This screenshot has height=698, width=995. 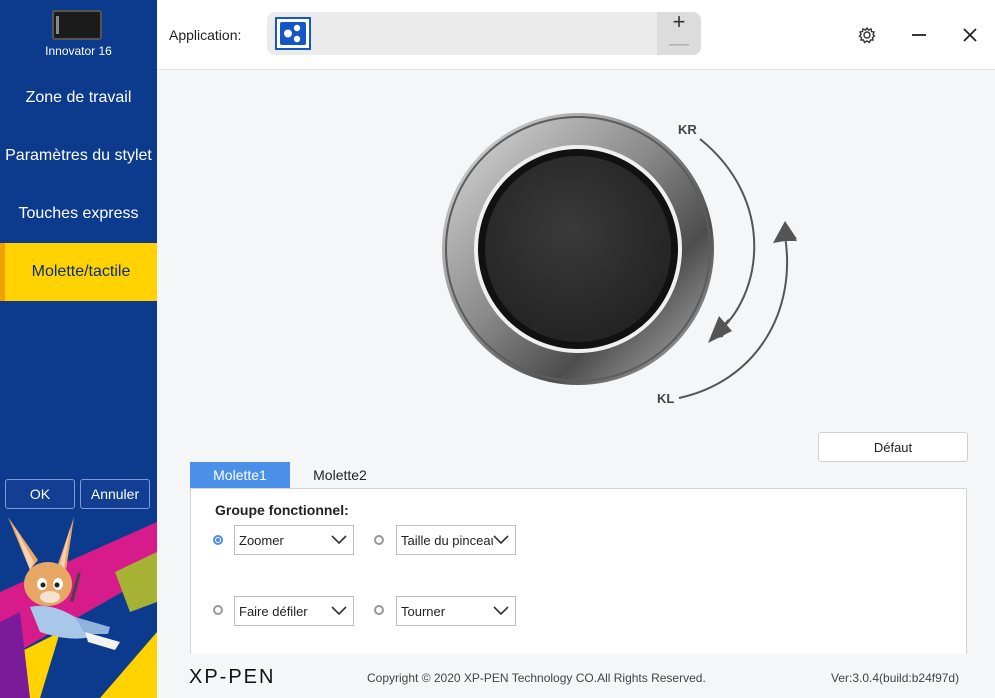 I want to click on sidebar-item-parametres-stylet: Paramètres du stylet, so click(x=78, y=156).